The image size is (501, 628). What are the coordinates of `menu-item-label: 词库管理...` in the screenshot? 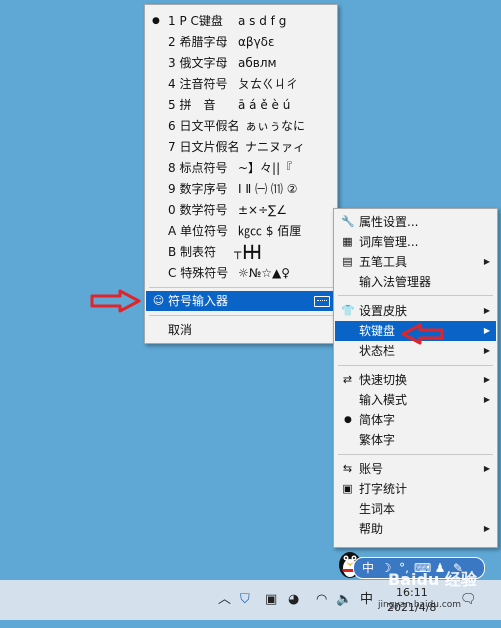 It's located at (389, 242).